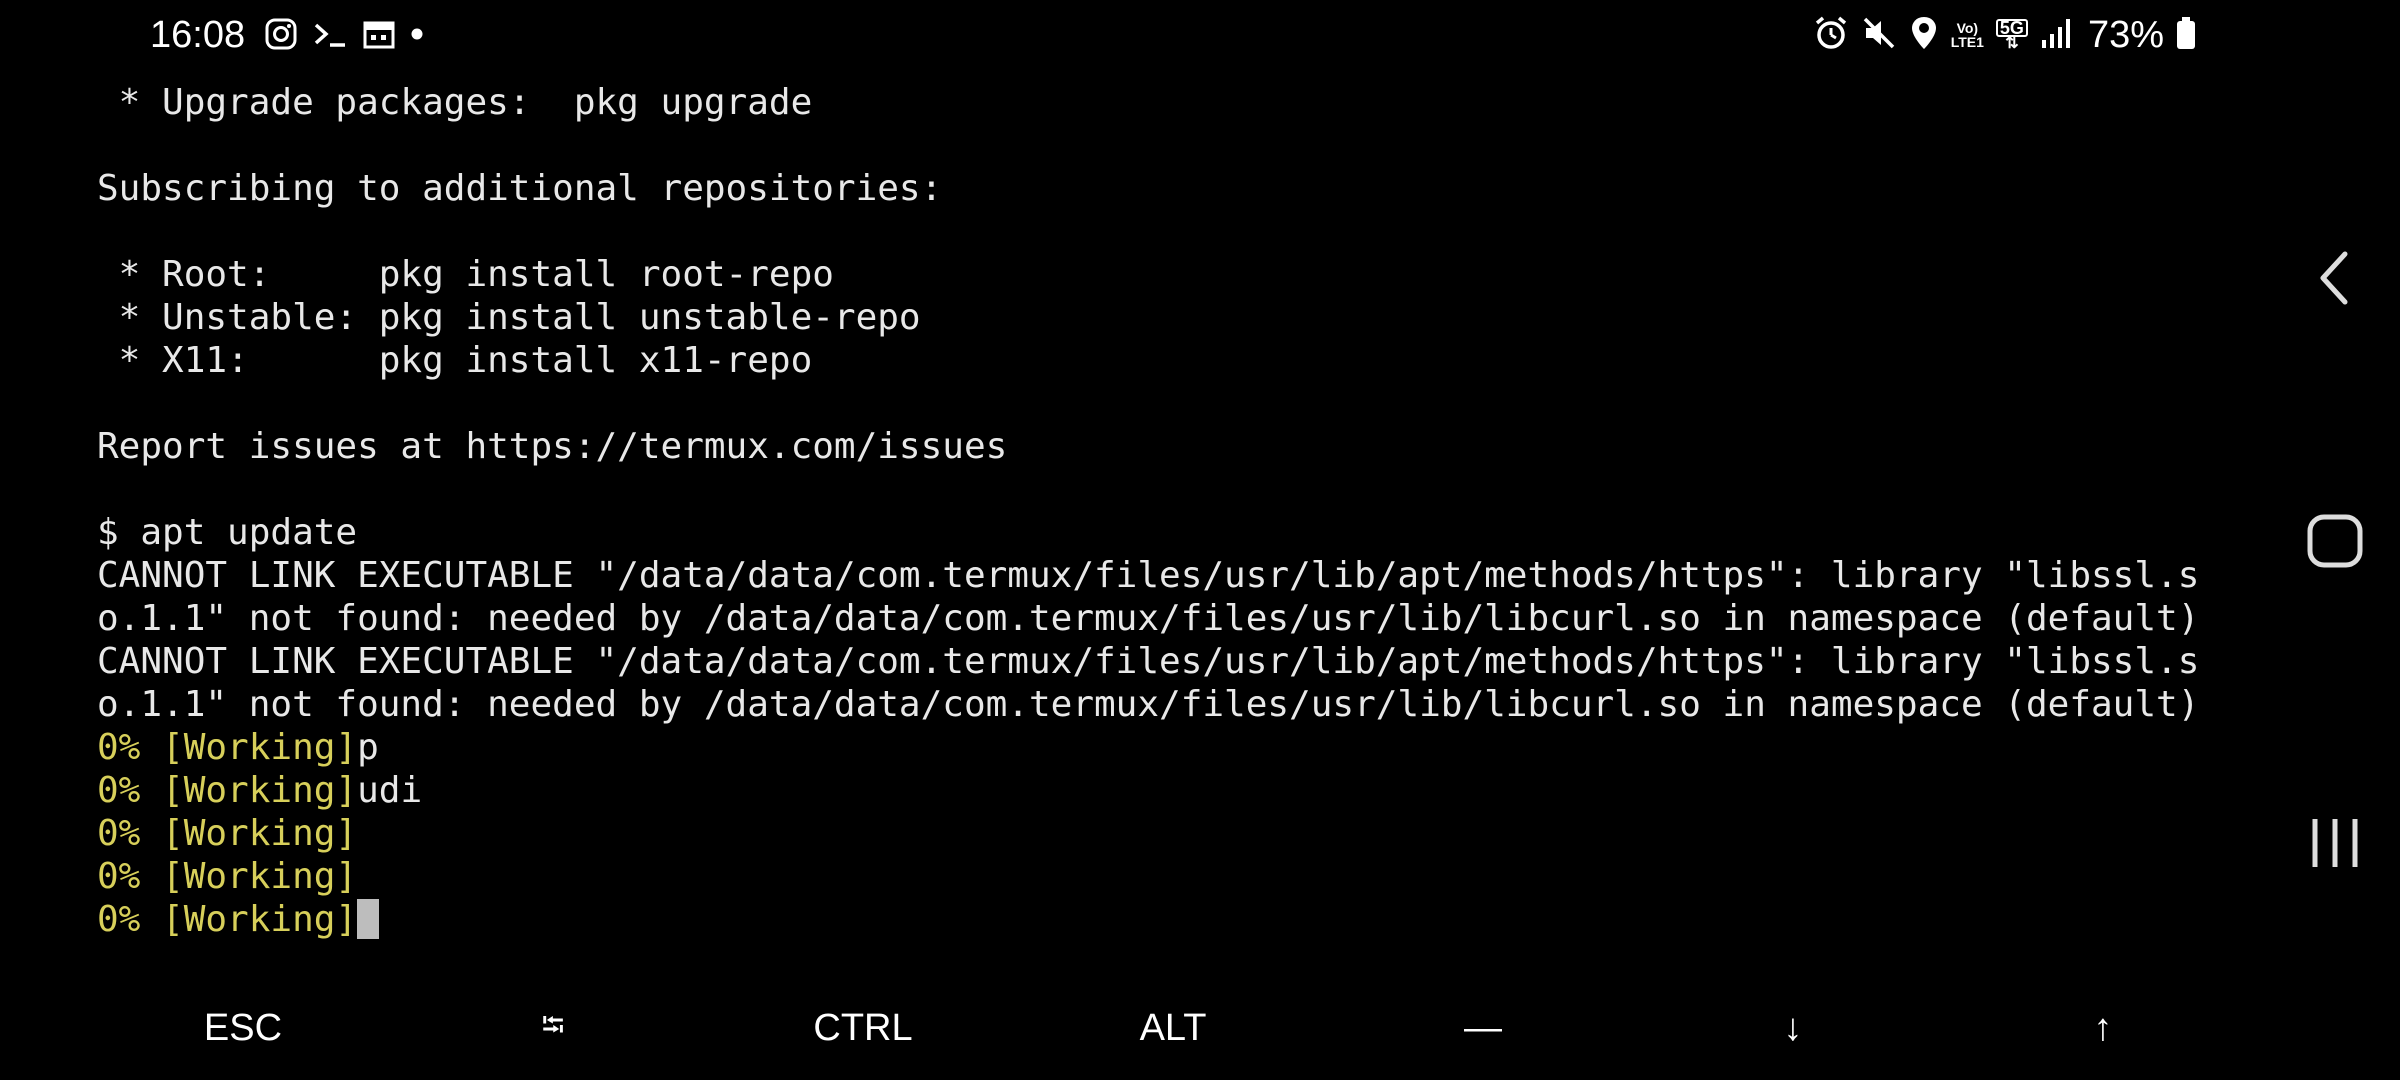 This screenshot has height=1080, width=2400. What do you see at coordinates (509, 317) in the screenshot?
I see `terminal-line-text: * Unstable: pkg install unstable-repo` at bounding box center [509, 317].